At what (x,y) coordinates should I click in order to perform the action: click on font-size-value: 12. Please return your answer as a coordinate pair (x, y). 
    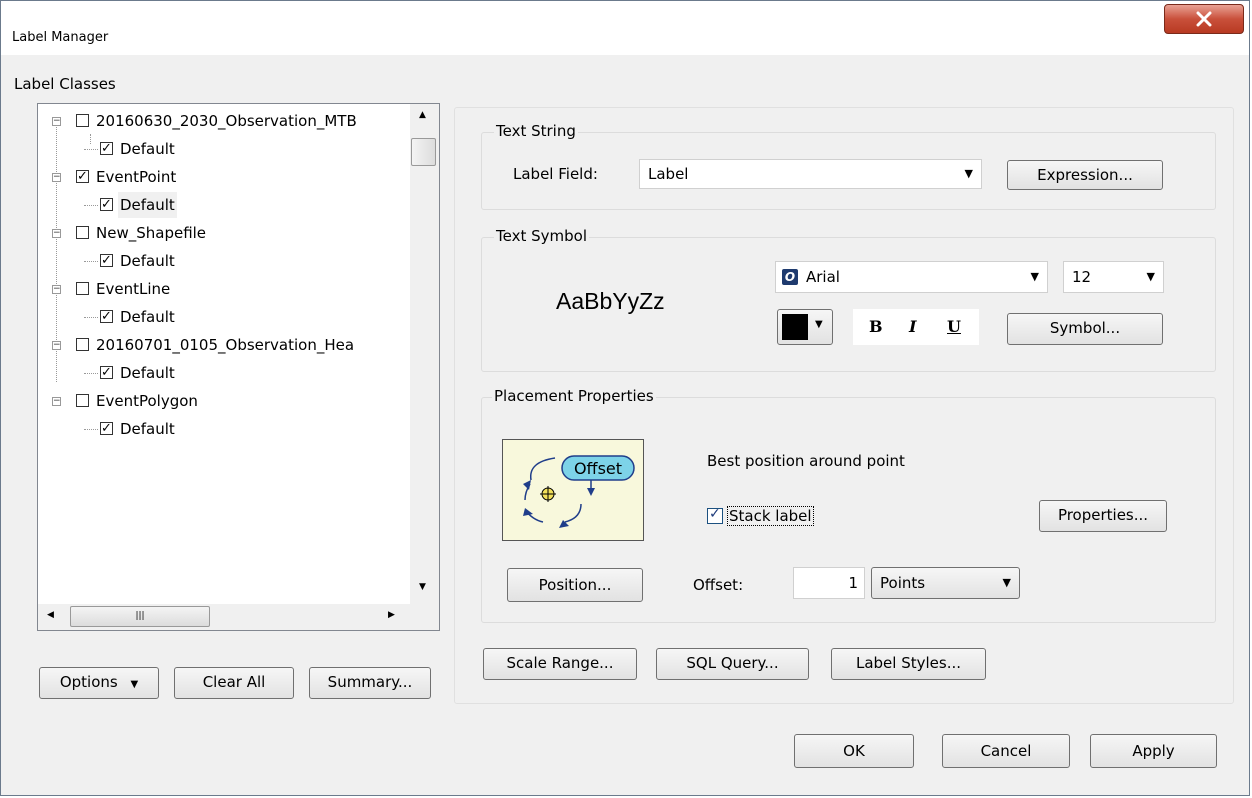
    Looking at the image, I should click on (1082, 277).